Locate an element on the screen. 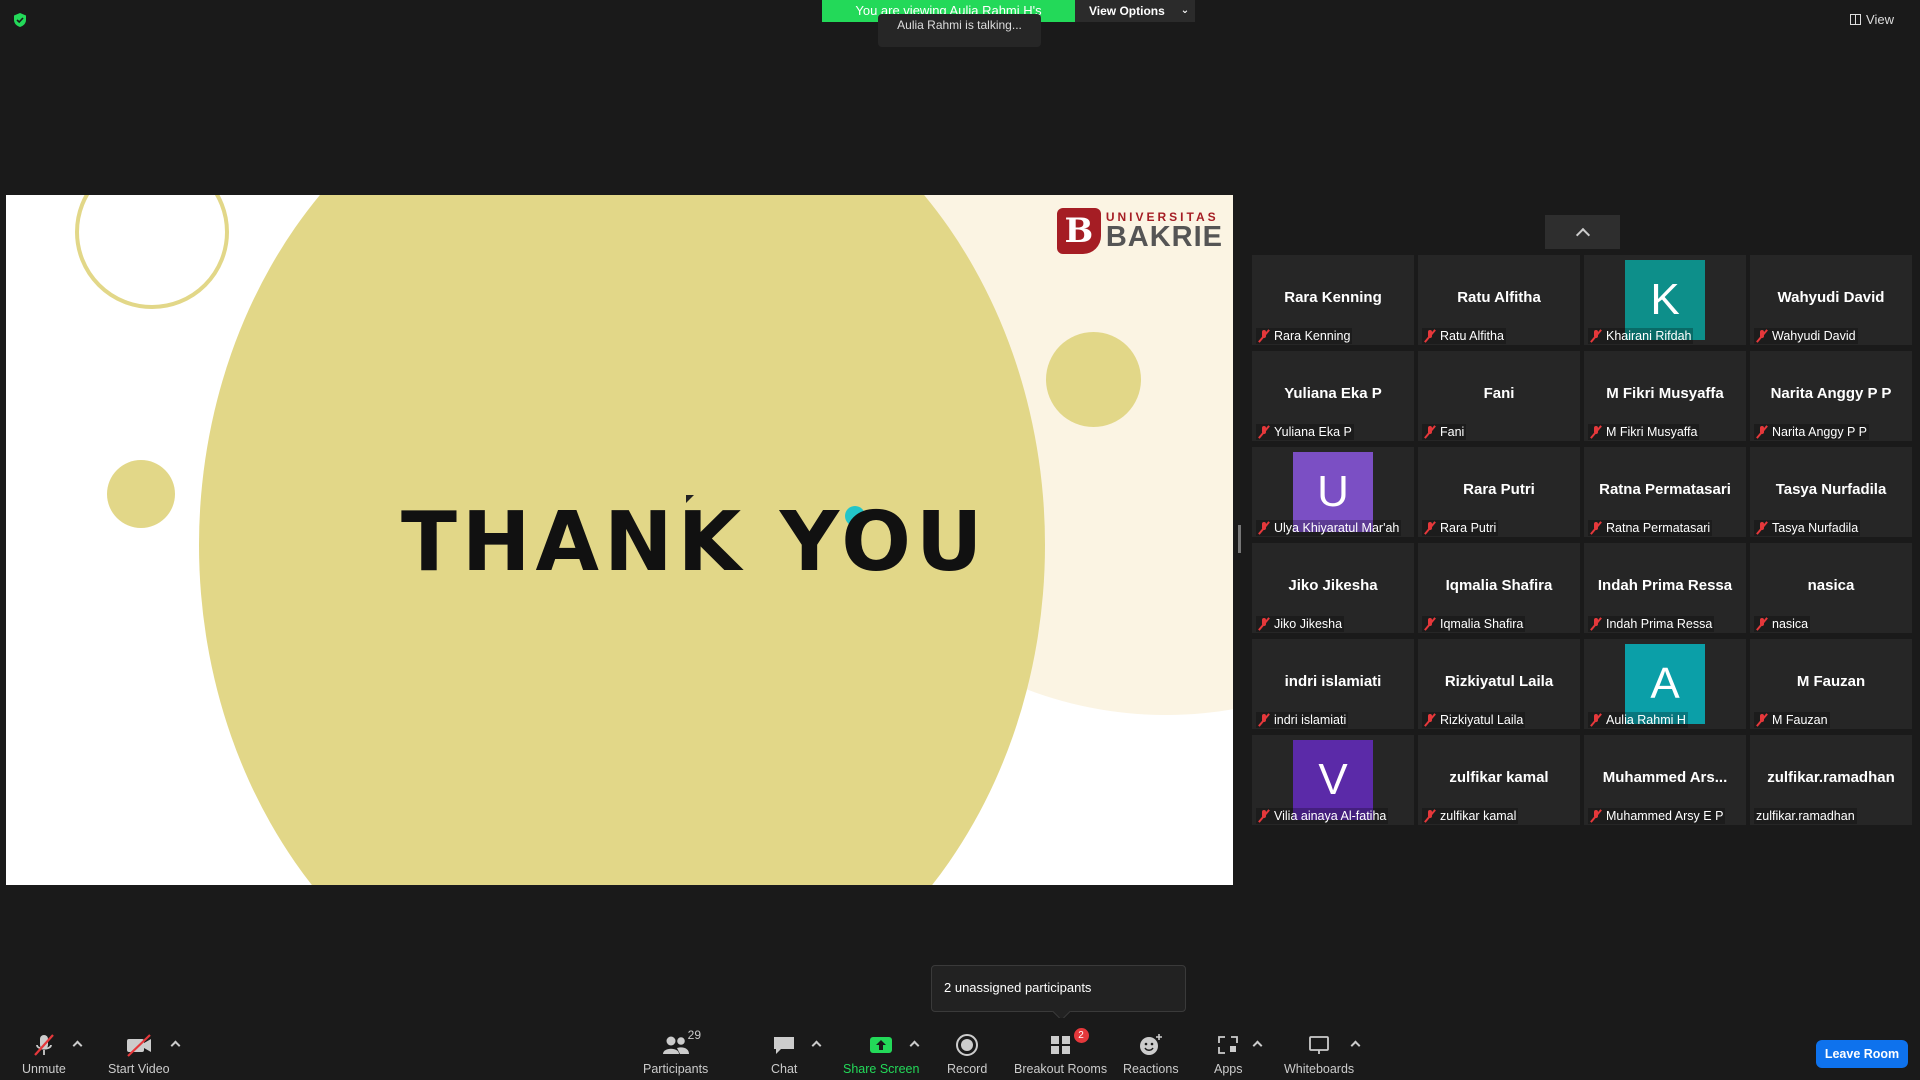 The width and height of the screenshot is (1920, 1080). whiteboards-label: Whiteboards is located at coordinates (1319, 1069).